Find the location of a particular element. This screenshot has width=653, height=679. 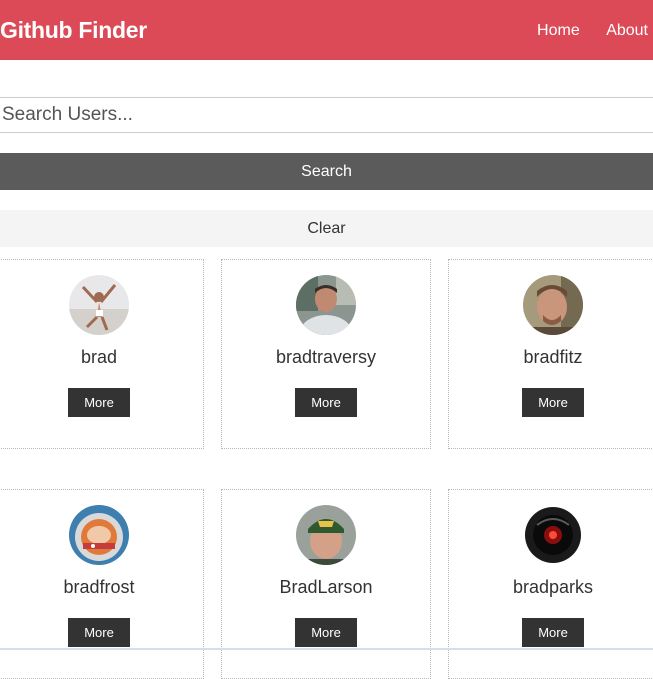

user-card: bradfitz More is located at coordinates (550, 354).